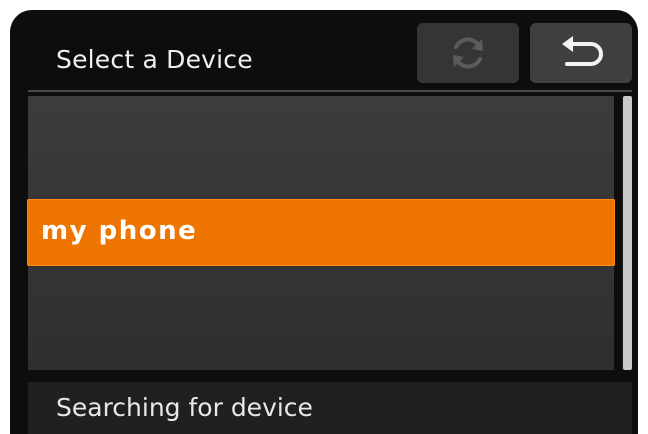 This screenshot has height=434, width=648. Describe the element at coordinates (184, 407) in the screenshot. I see `status-text: Searching for device` at that location.